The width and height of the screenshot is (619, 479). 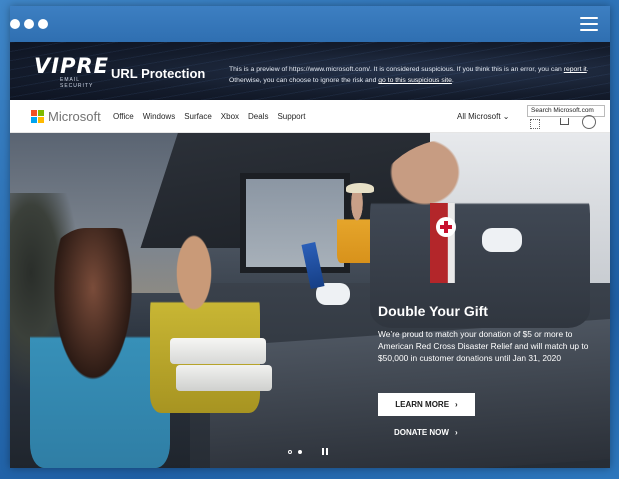 I want to click on donate-now-button: DONATE NOW ›, so click(x=426, y=432).